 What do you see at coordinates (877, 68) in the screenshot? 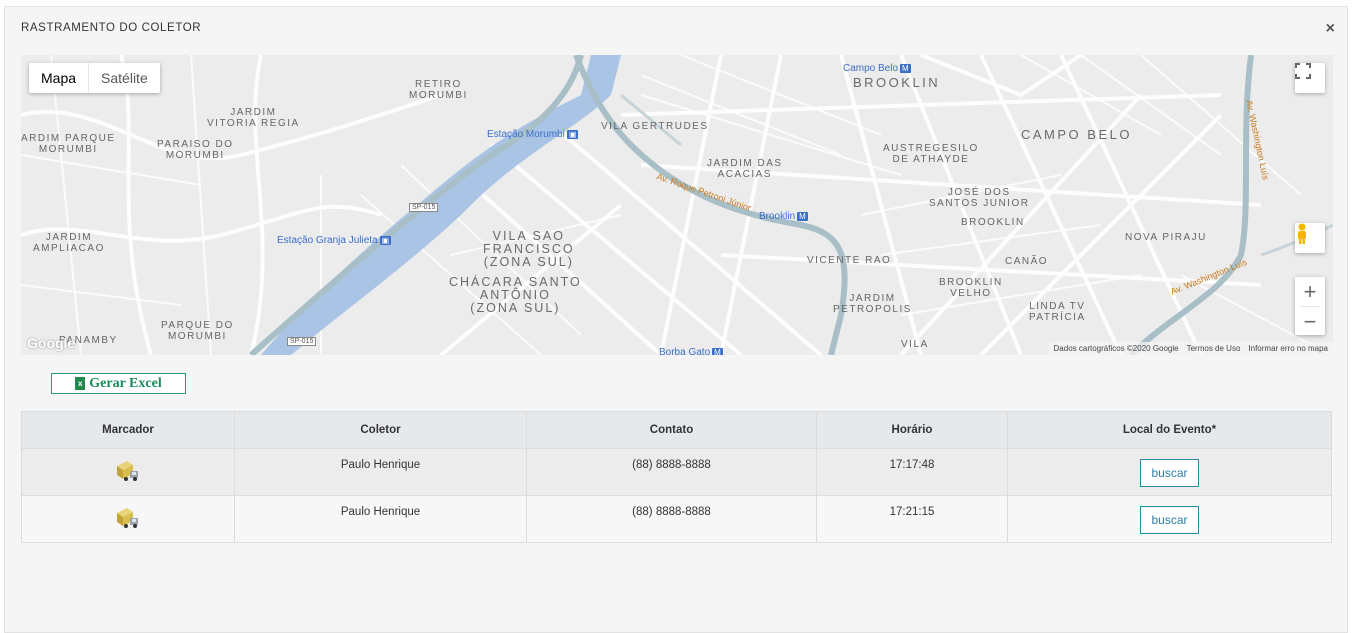
I see `station-campo-belo: Campo Belo M` at bounding box center [877, 68].